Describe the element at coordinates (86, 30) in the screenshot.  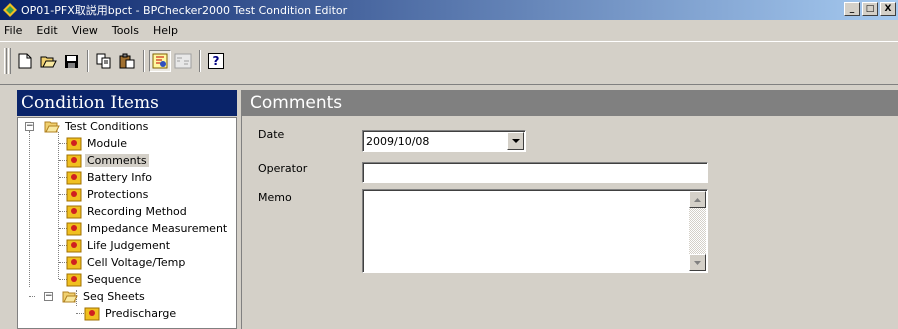
I see `menu-view: View` at that location.